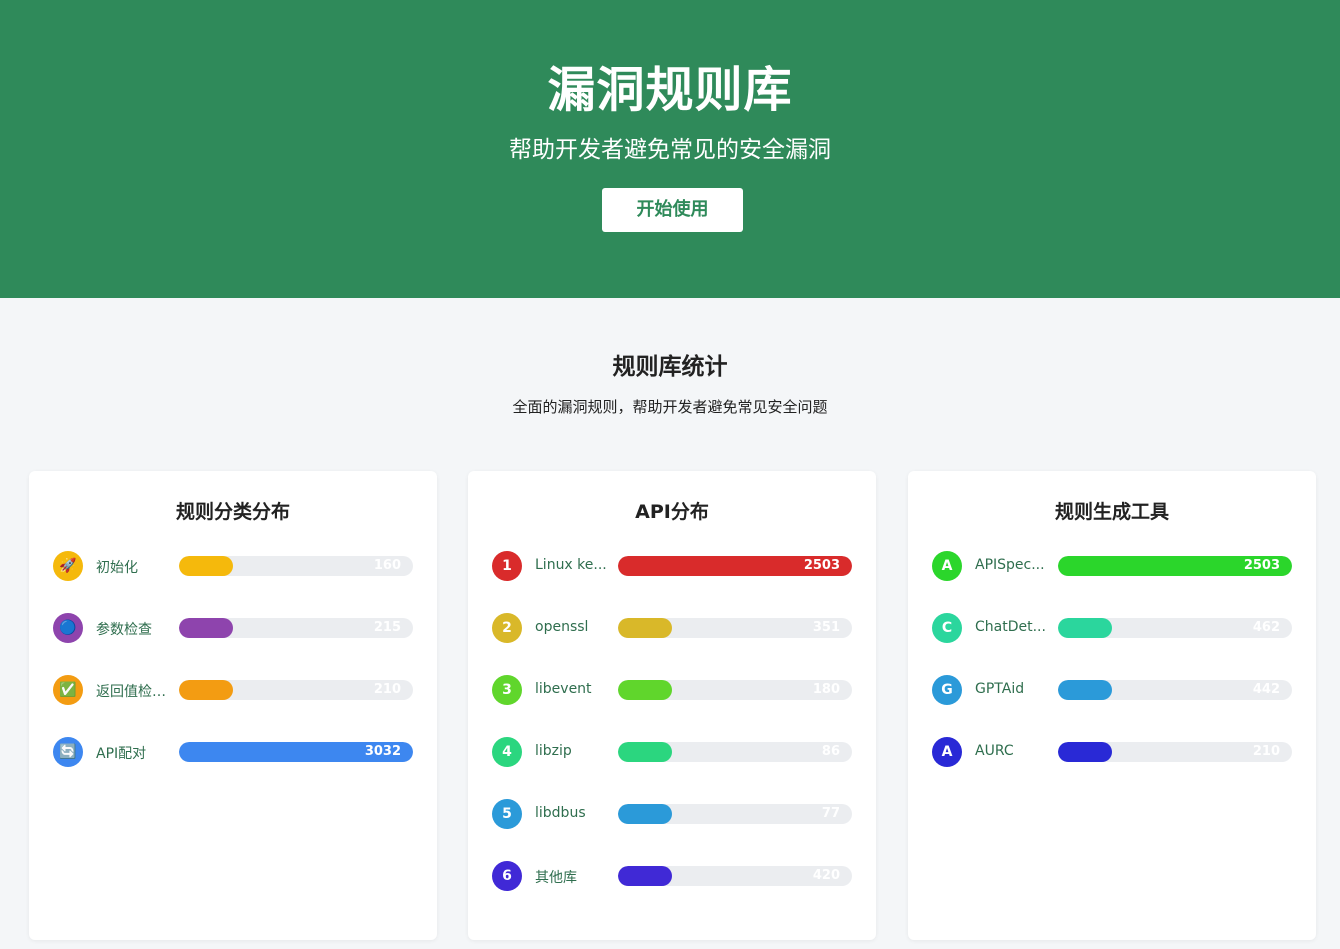 This screenshot has width=1340, height=949. Describe the element at coordinates (670, 407) in the screenshot. I see `stats-description: 全面的漏洞规则，帮助开发者避免常见安全问题` at that location.